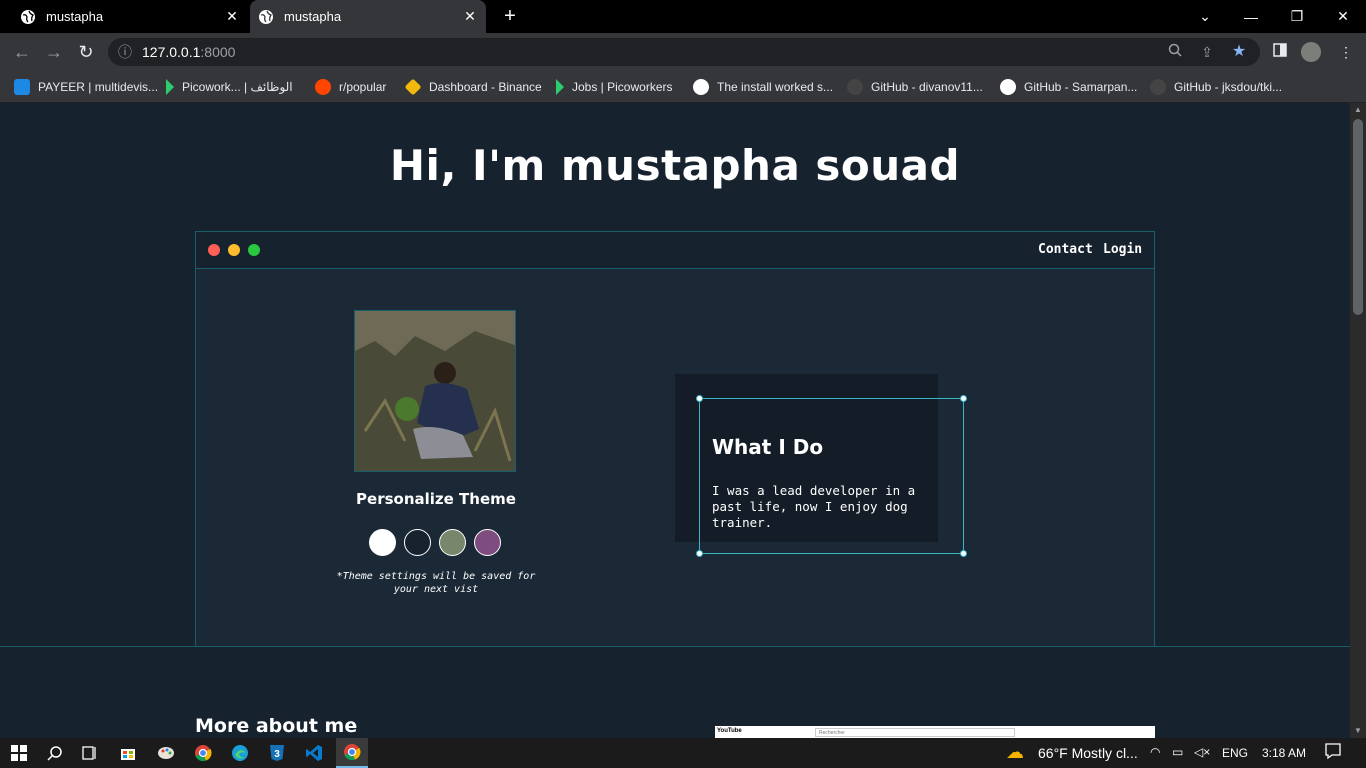  I want to click on info-icon: ⓘ, so click(125, 52).